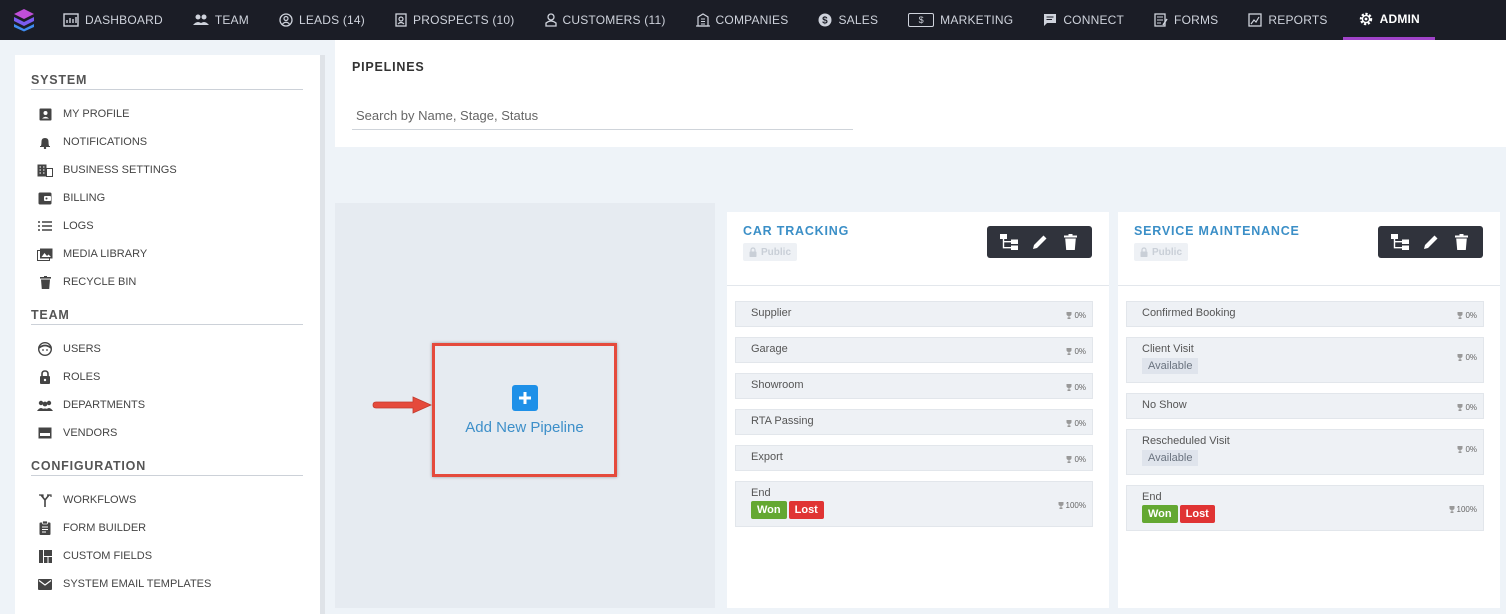 The width and height of the screenshot is (1506, 614). I want to click on nav-connect: CONNECT, so click(1083, 20).